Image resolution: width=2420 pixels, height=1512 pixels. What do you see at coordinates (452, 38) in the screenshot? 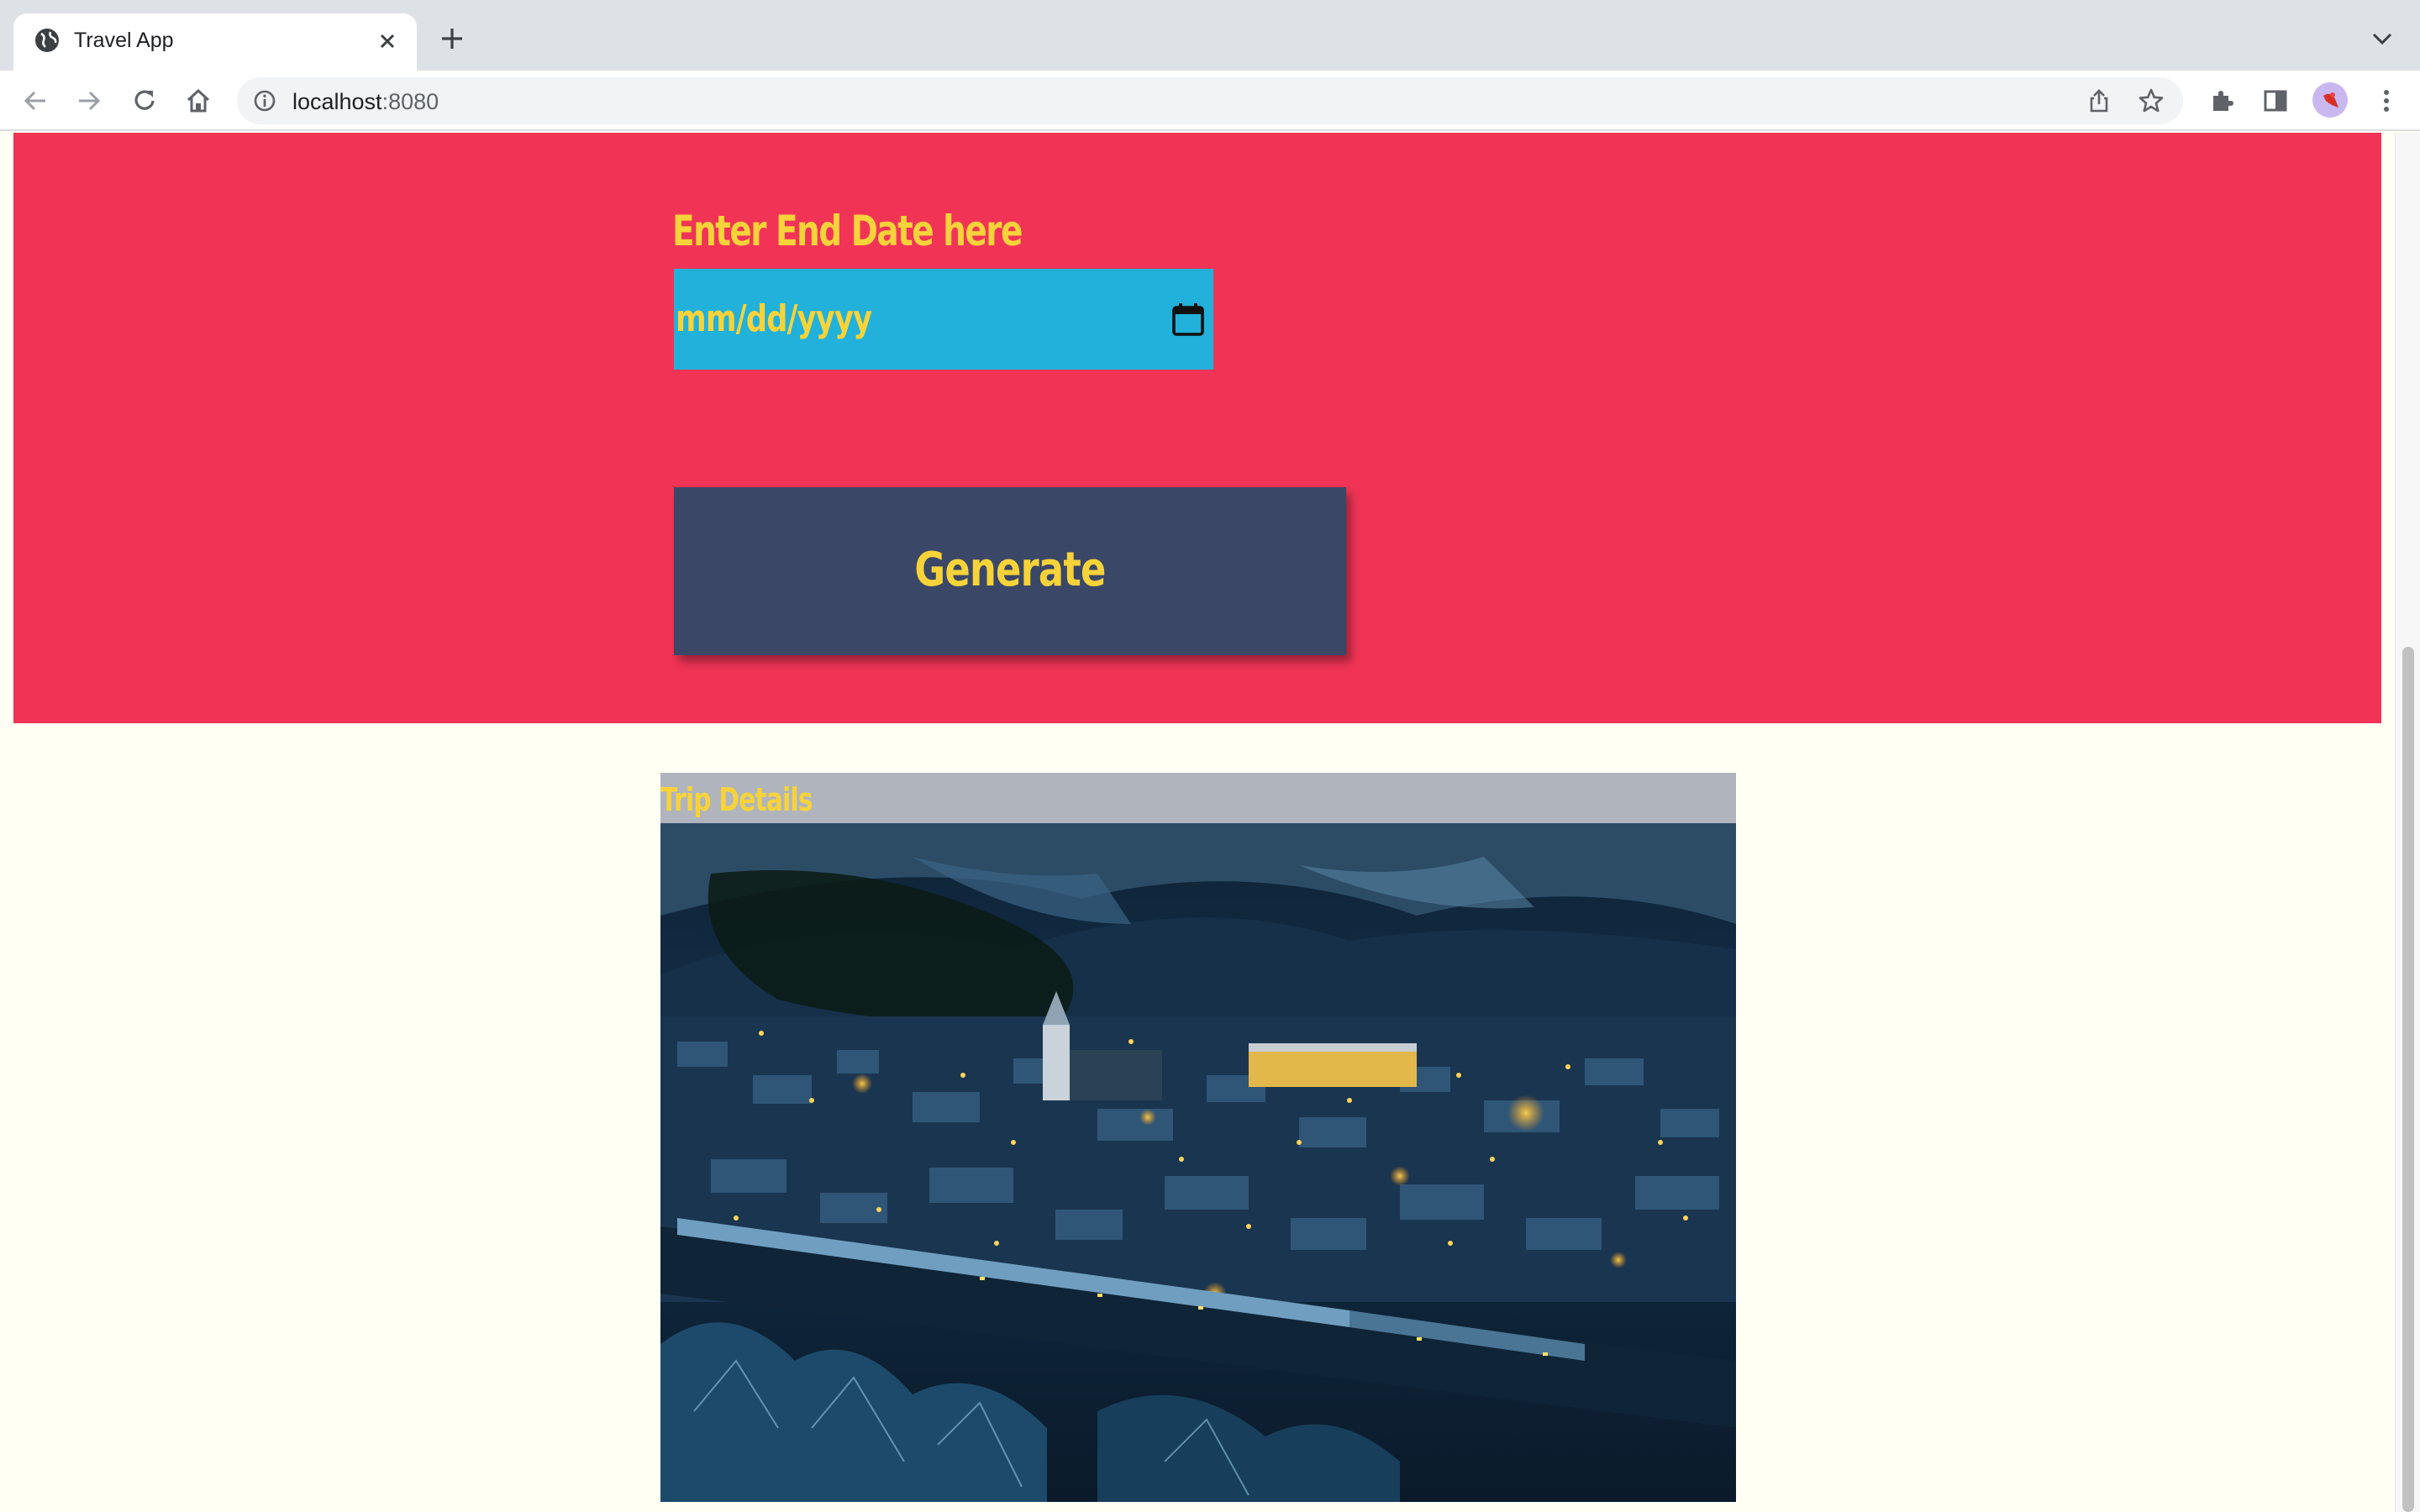
I see `new-tab-plus-icon` at bounding box center [452, 38].